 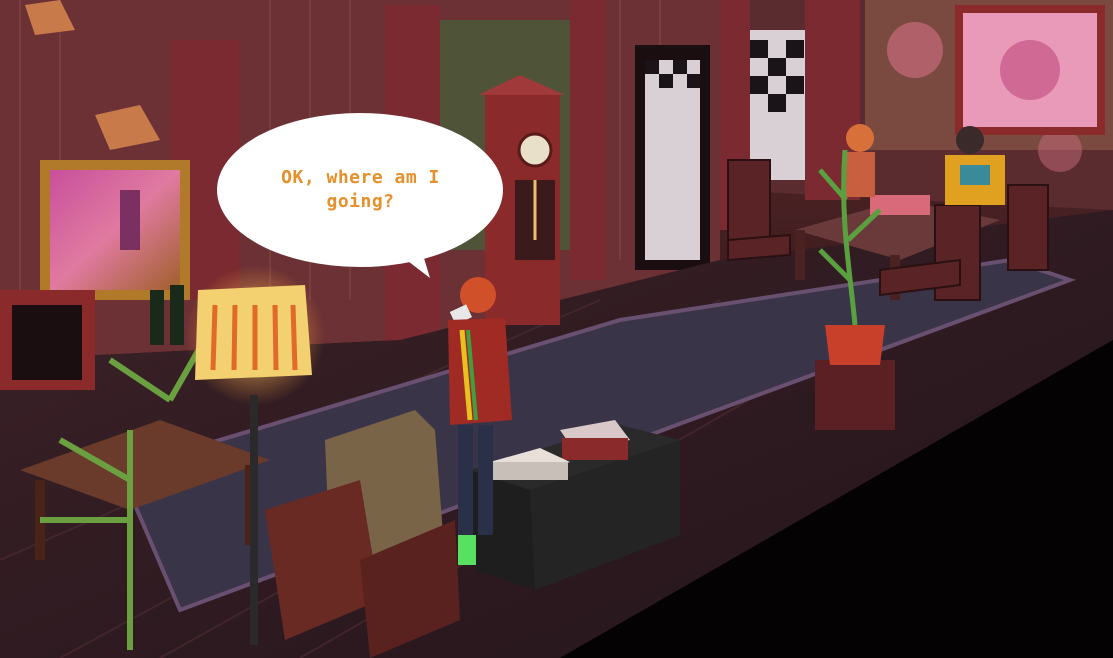 What do you see at coordinates (115, 230) in the screenshot?
I see `painting-left` at bounding box center [115, 230].